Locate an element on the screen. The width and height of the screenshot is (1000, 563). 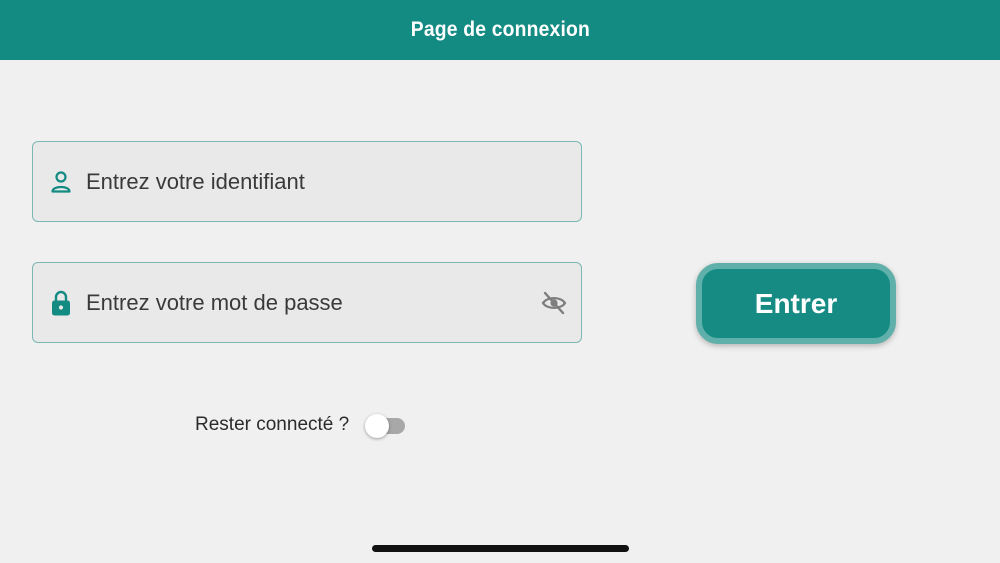
remember-me-toggle is located at coordinates (386, 425).